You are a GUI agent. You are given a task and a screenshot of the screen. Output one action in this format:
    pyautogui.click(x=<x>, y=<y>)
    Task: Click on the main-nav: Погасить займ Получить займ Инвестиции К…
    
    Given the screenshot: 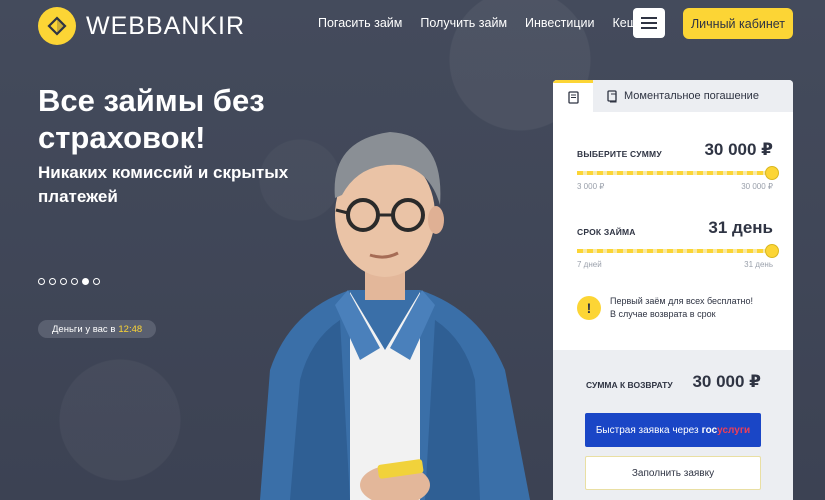 What is the action you would take?
    pyautogui.click(x=487, y=23)
    